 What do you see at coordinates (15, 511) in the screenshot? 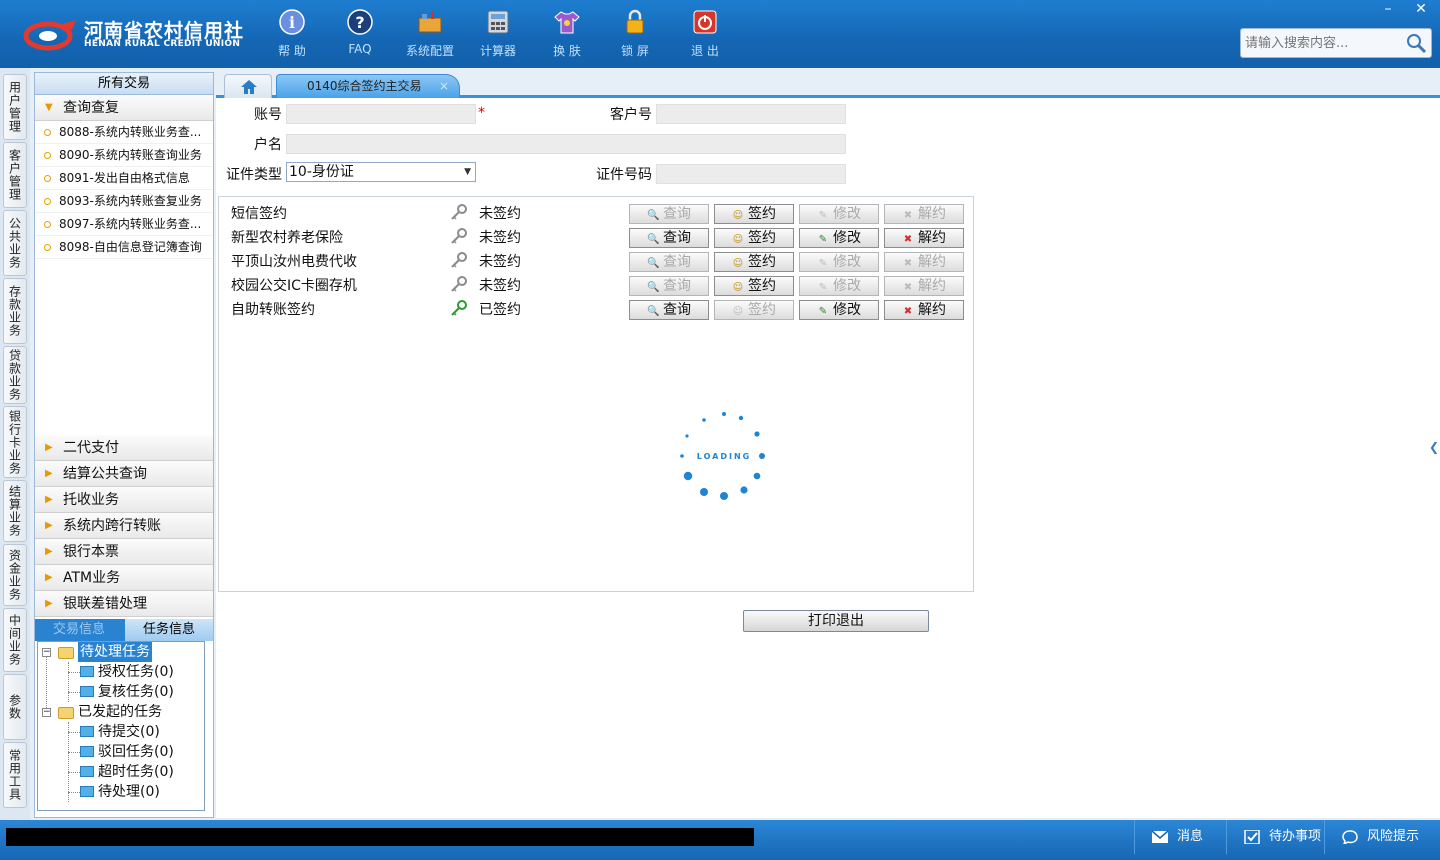
I see `vtab-settlement: 结算业务` at bounding box center [15, 511].